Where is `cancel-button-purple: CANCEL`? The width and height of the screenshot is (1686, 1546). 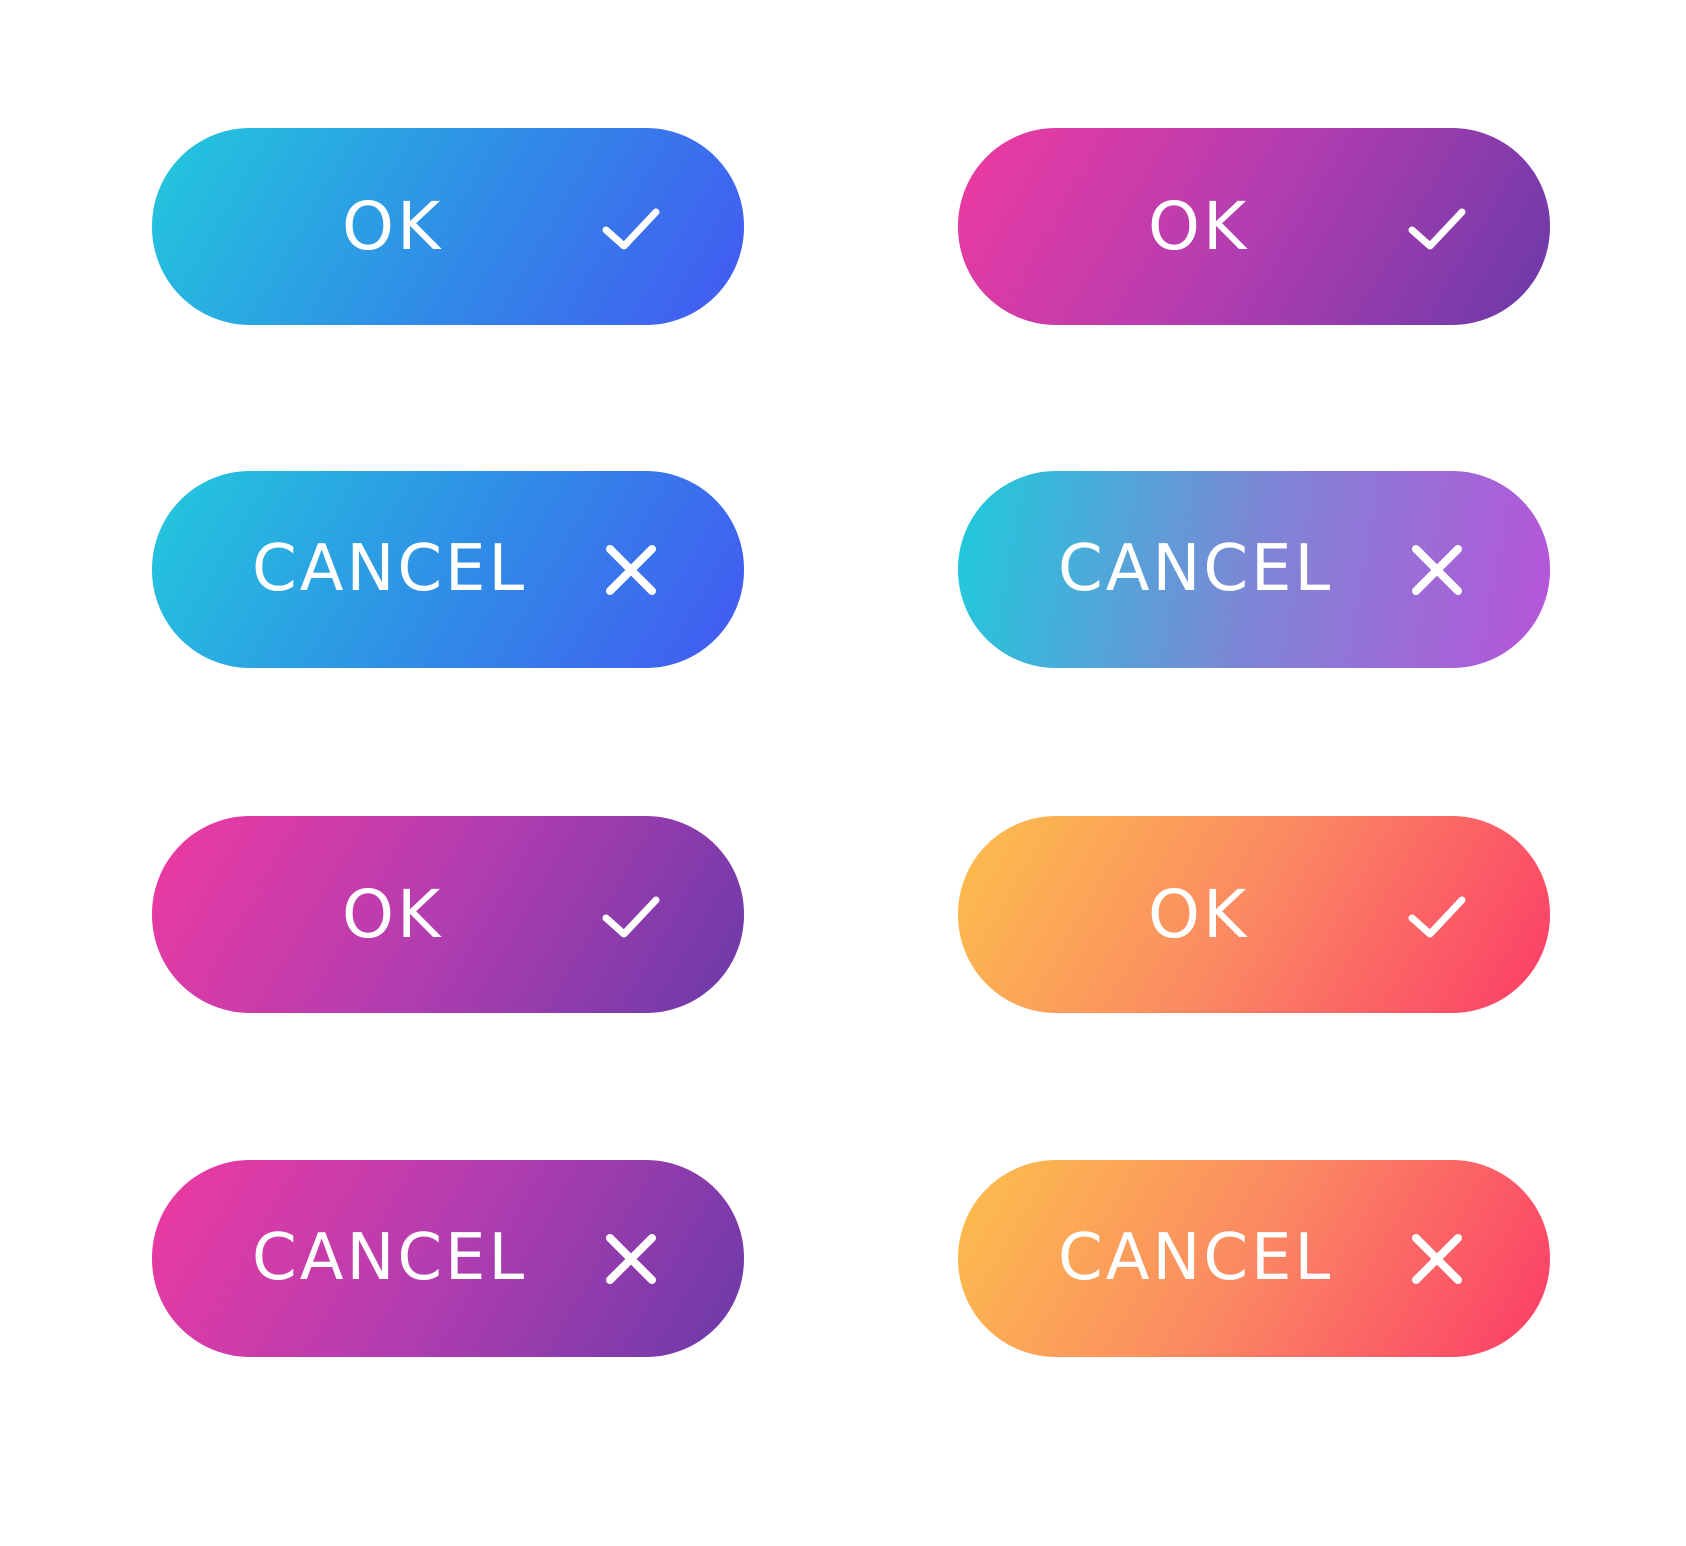
cancel-button-purple: CANCEL is located at coordinates (448, 1258).